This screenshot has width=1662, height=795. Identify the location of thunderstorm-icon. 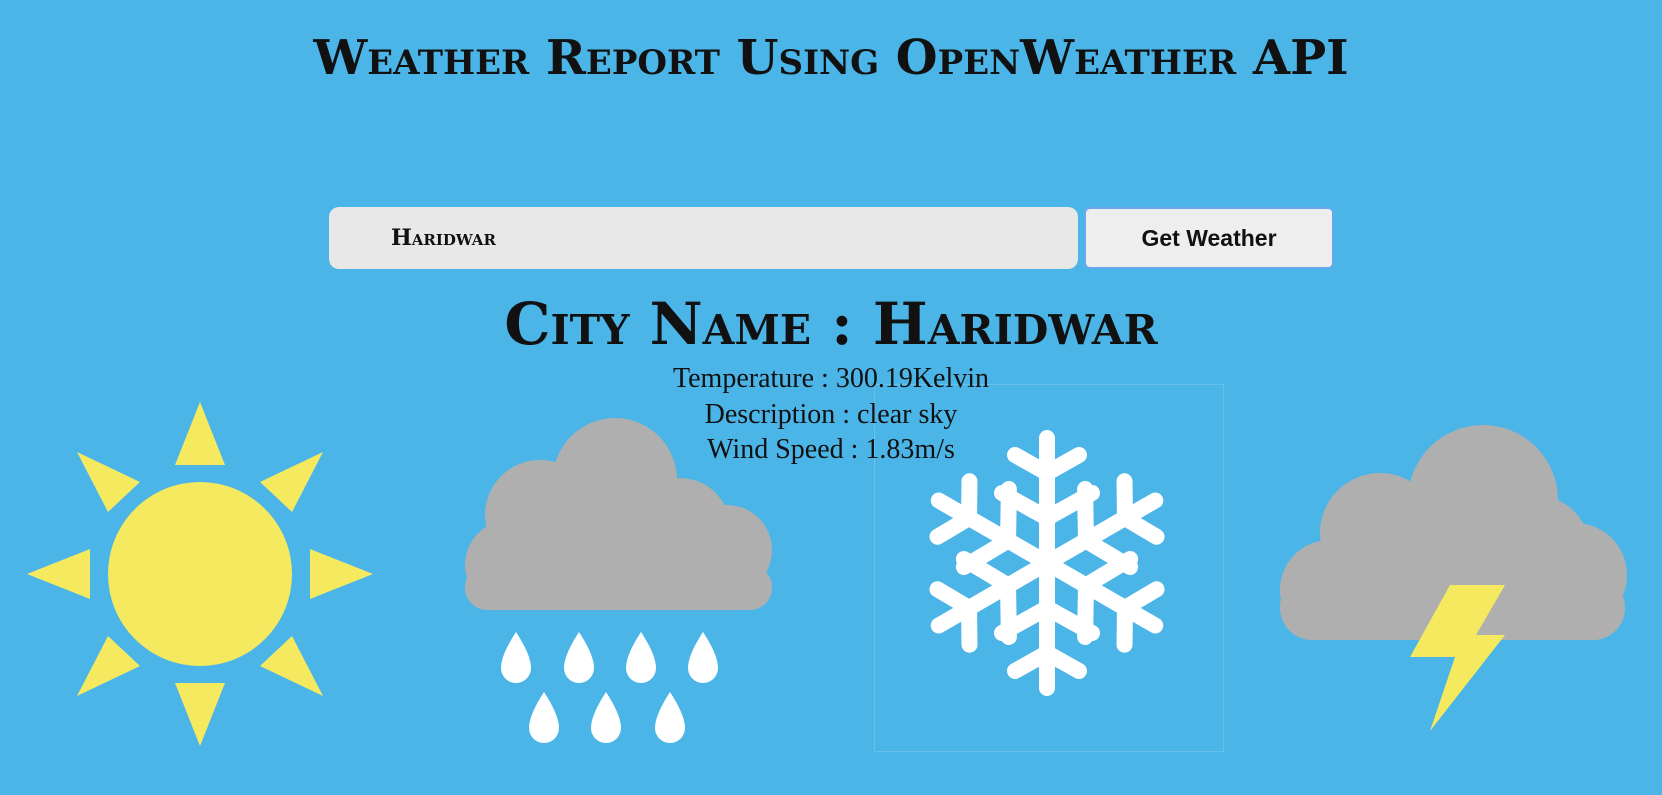
(1453, 578).